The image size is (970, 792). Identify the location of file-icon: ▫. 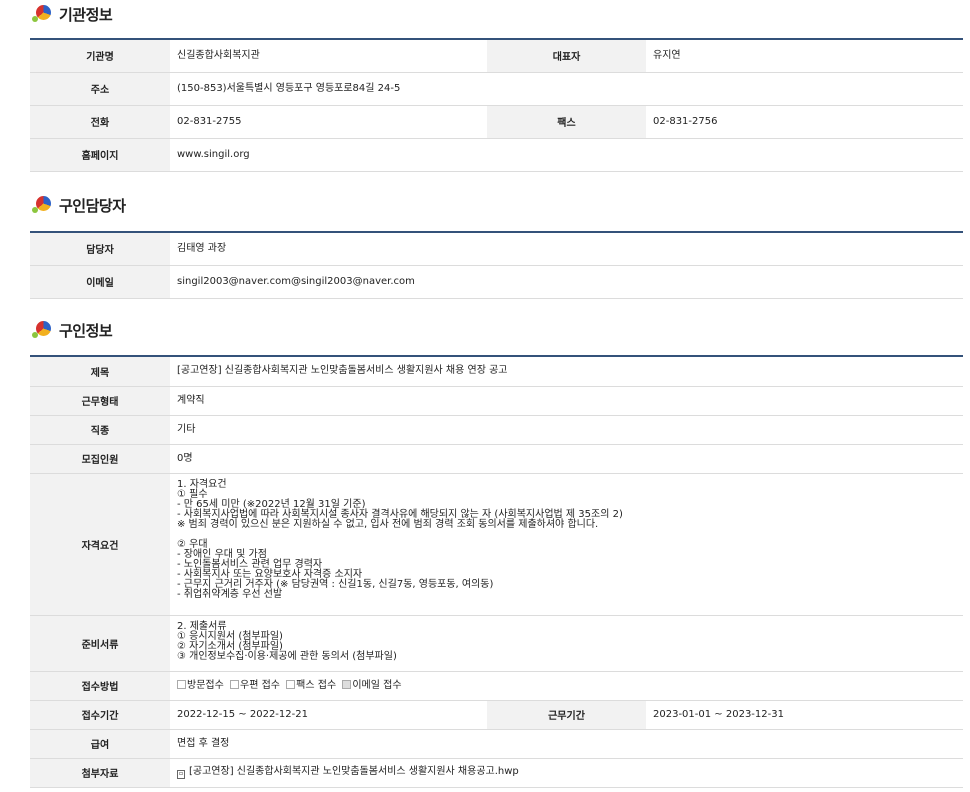
(181, 774).